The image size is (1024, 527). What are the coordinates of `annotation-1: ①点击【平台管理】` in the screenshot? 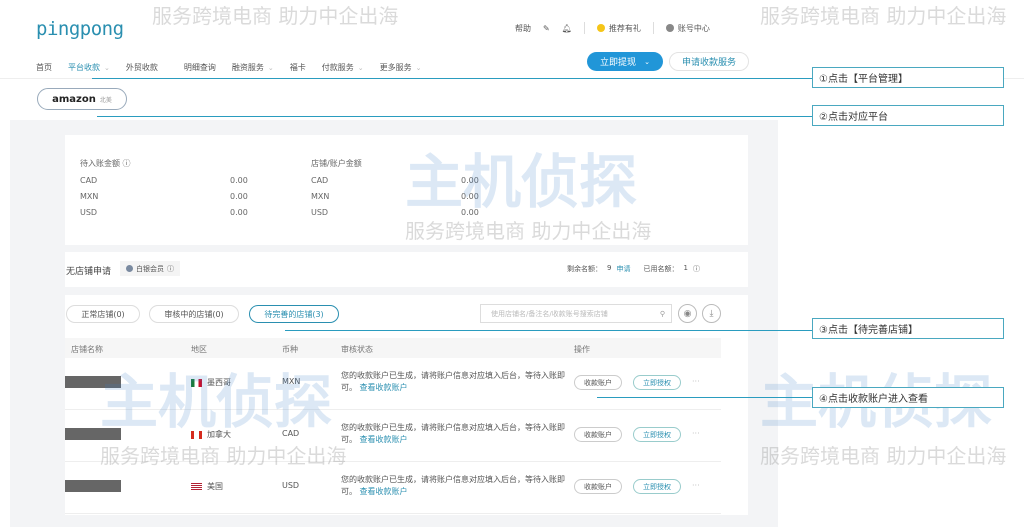 It's located at (908, 77).